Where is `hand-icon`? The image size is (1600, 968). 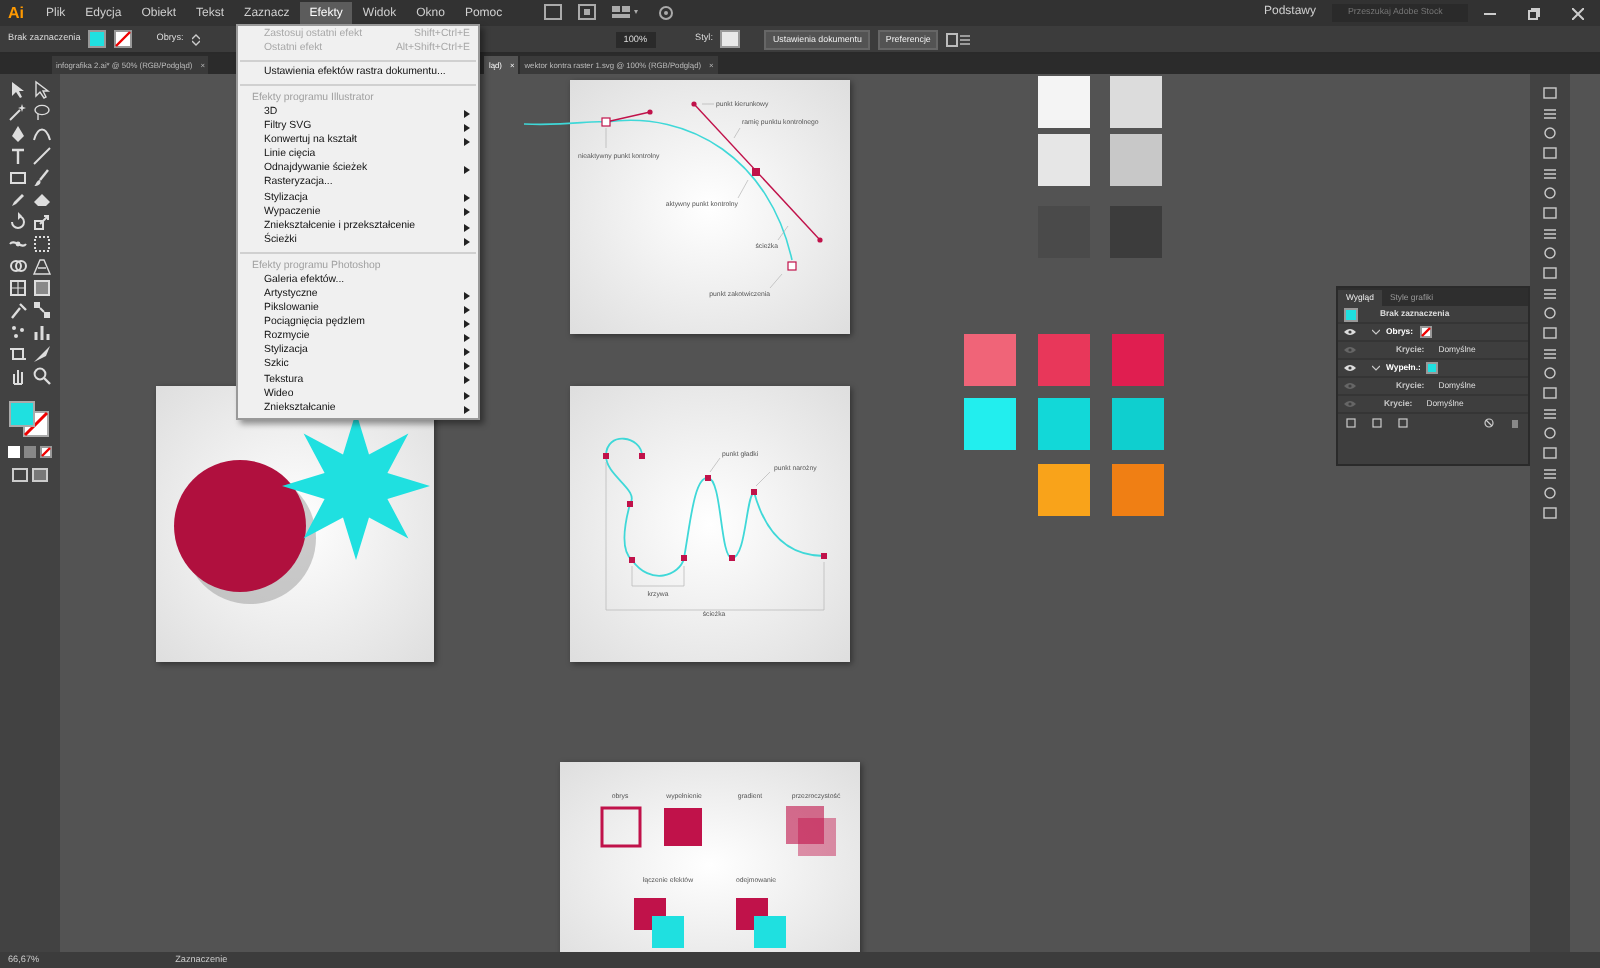 hand-icon is located at coordinates (18, 376).